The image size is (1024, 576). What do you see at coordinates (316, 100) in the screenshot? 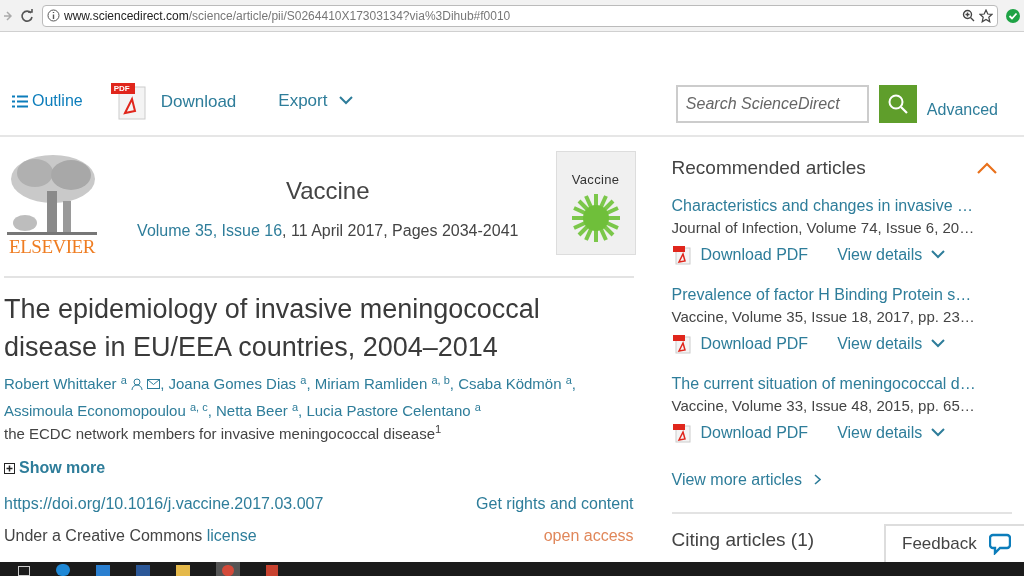
I see `export-button: Export` at bounding box center [316, 100].